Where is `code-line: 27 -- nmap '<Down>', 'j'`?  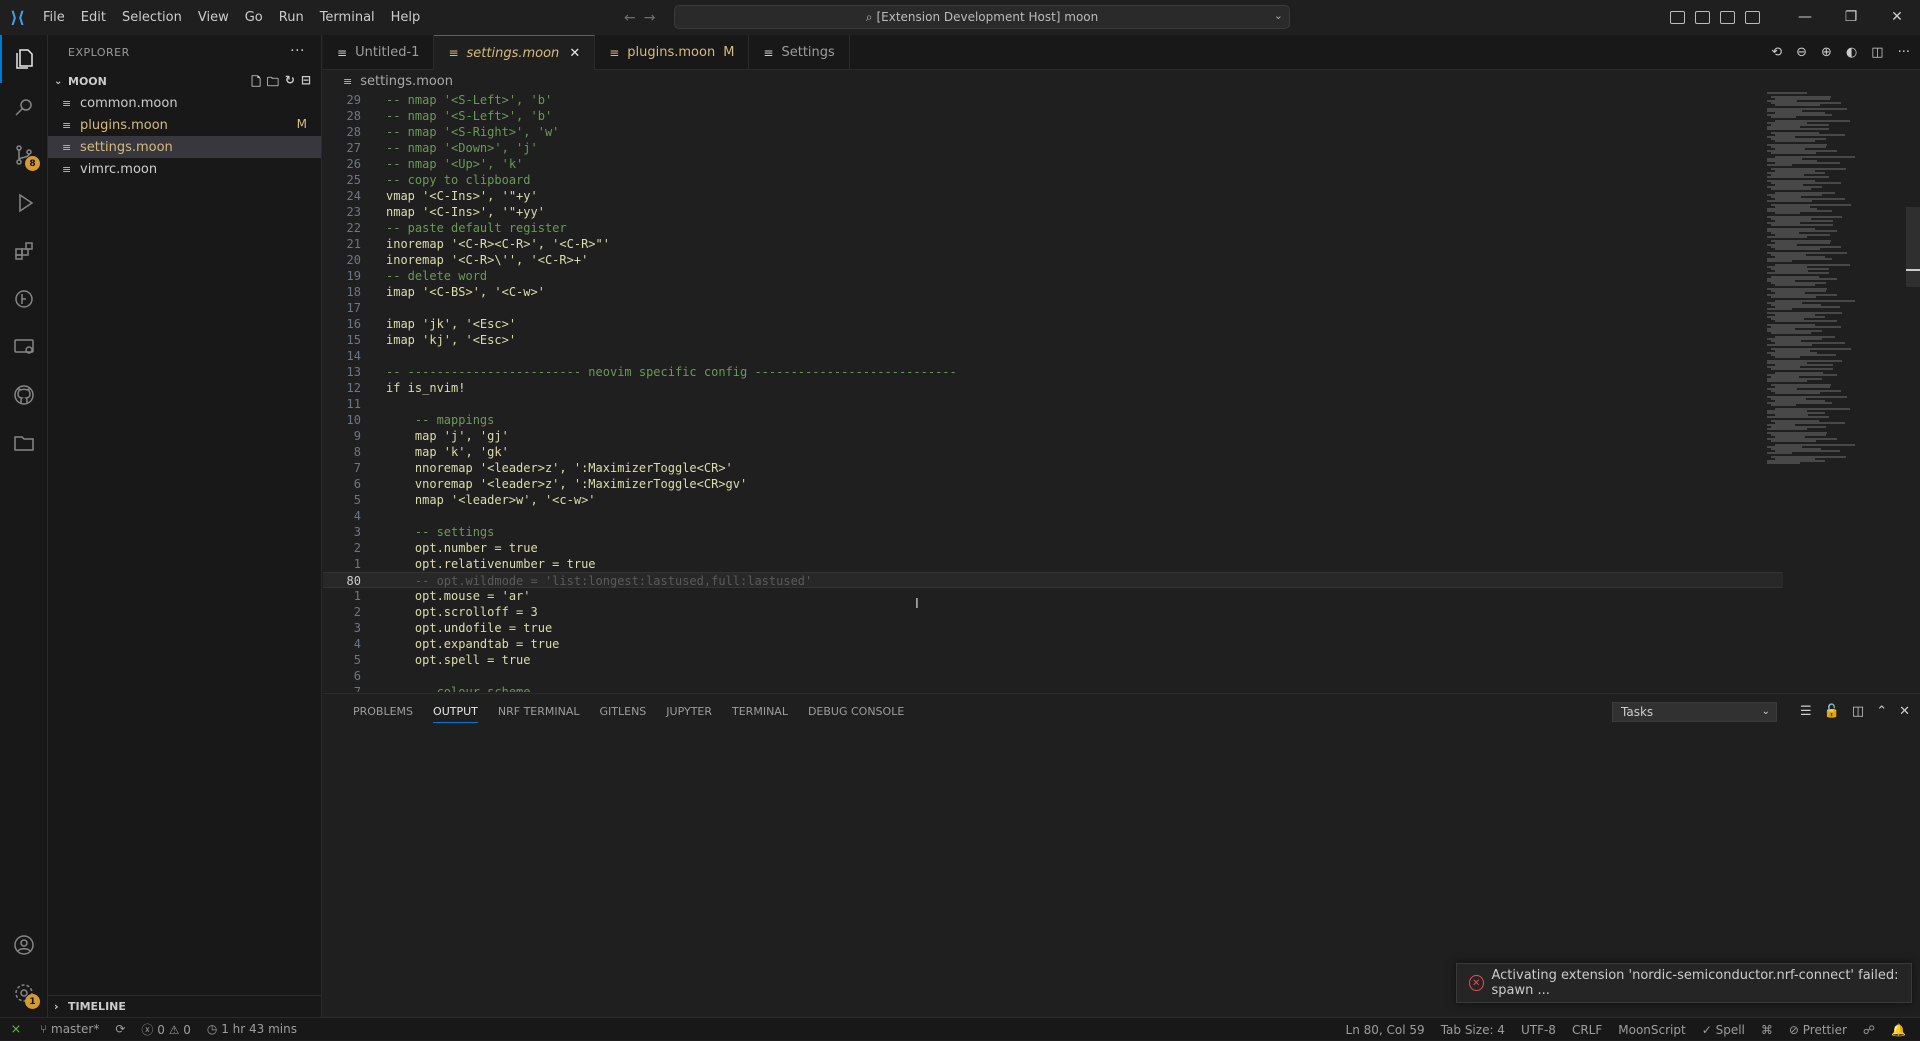 code-line: 27 -- nmap '<Down>', 'j' is located at coordinates (1053, 148).